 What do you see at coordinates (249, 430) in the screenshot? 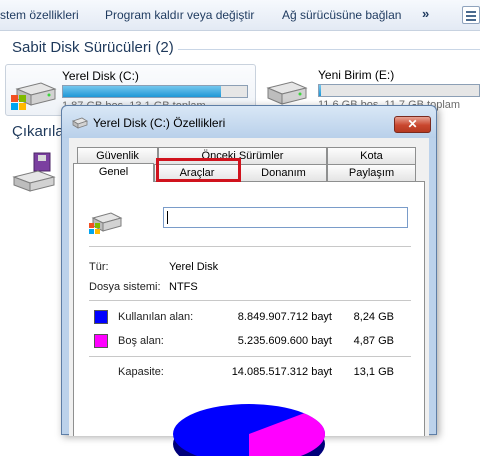
I see `disk-usage-pie-chart` at bounding box center [249, 430].